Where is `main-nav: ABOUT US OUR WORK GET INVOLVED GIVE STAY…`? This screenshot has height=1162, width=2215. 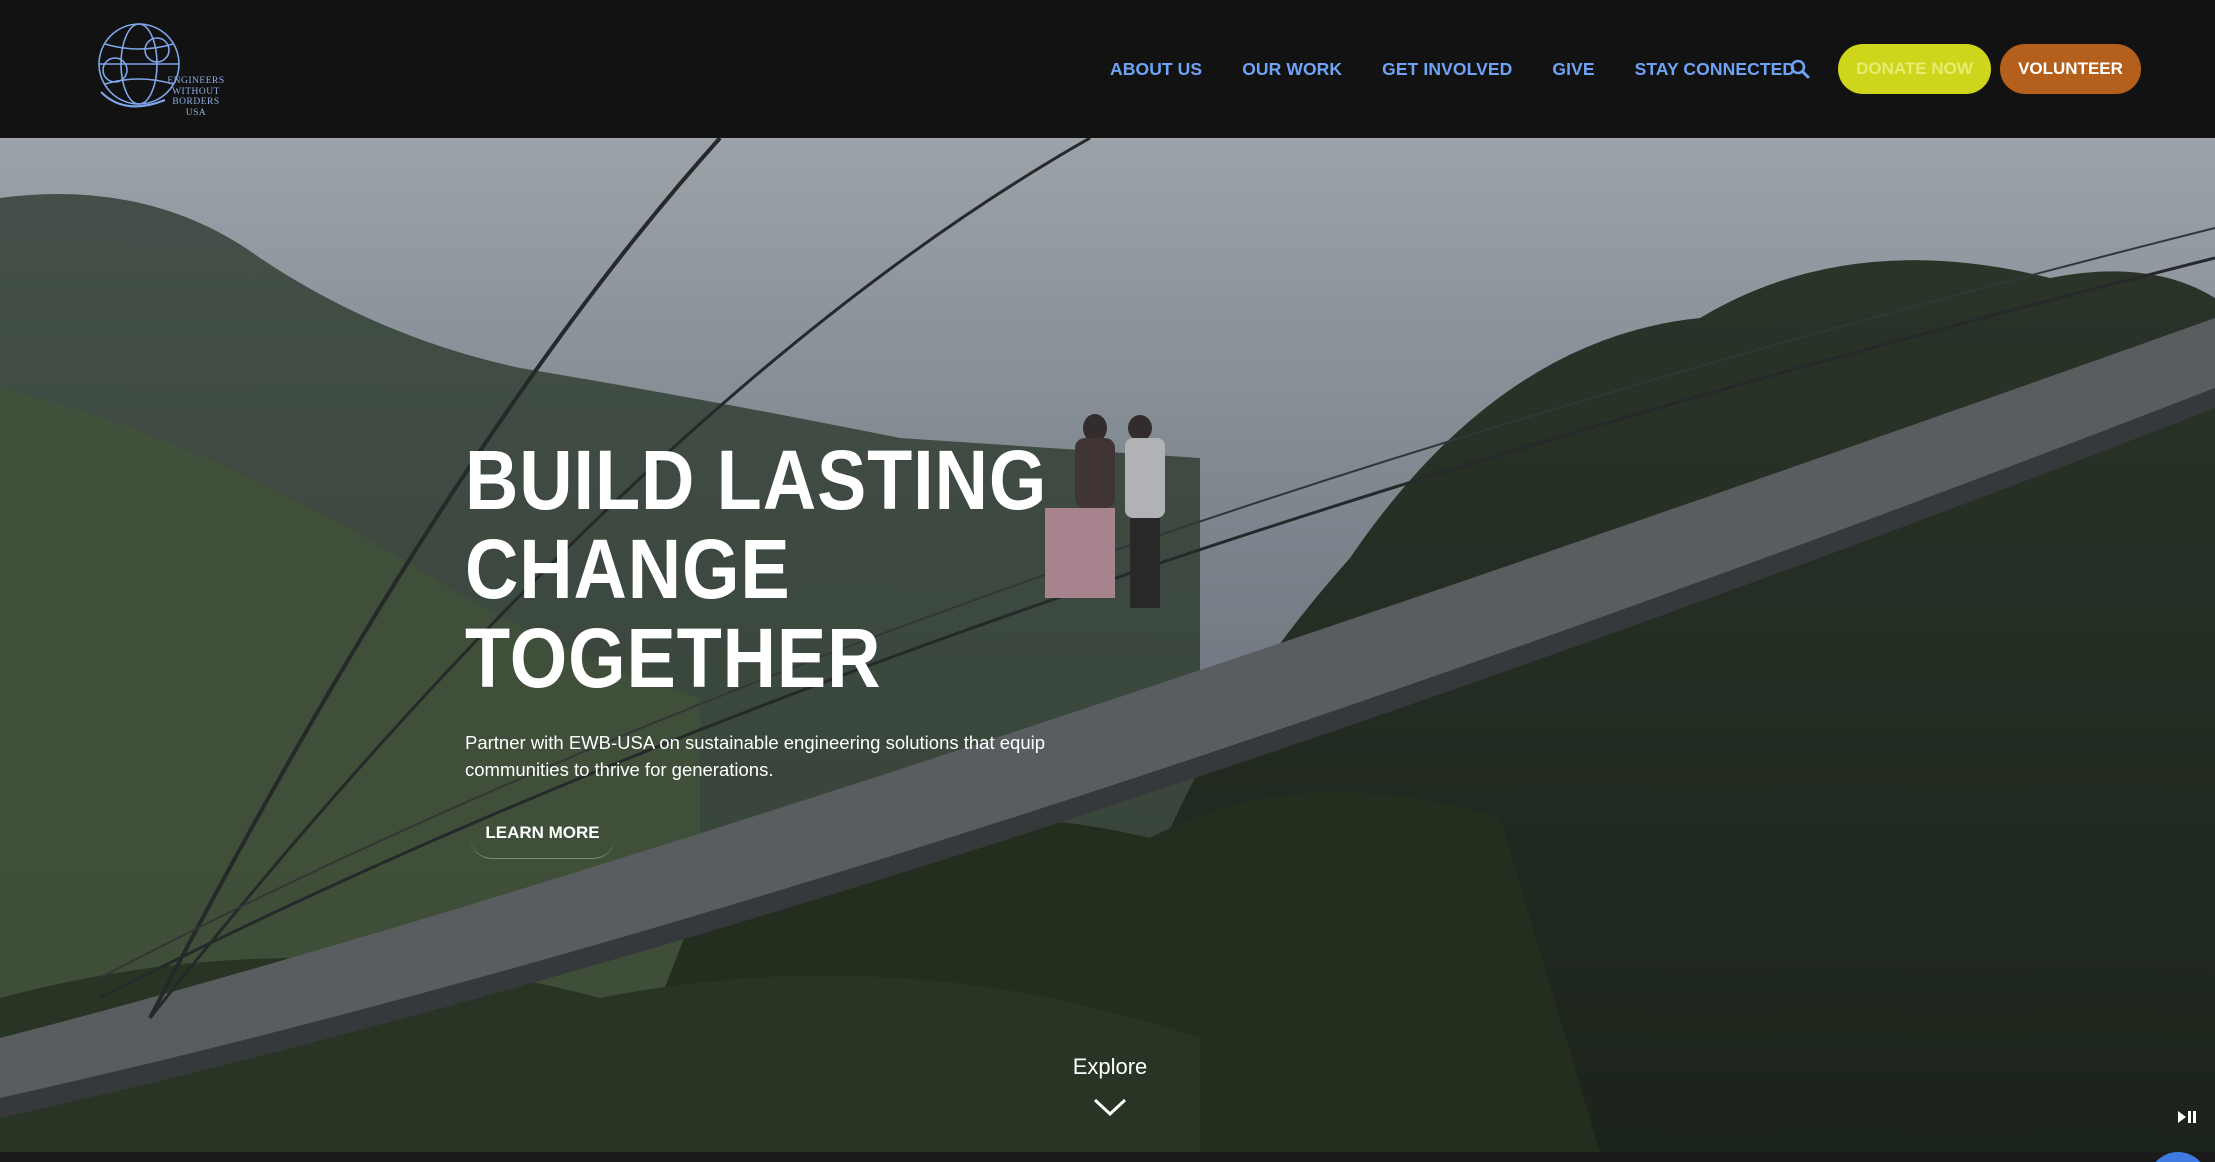 main-nav: ABOUT US OUR WORK GET INVOLVED GIVE STAY… is located at coordinates (1472, 69).